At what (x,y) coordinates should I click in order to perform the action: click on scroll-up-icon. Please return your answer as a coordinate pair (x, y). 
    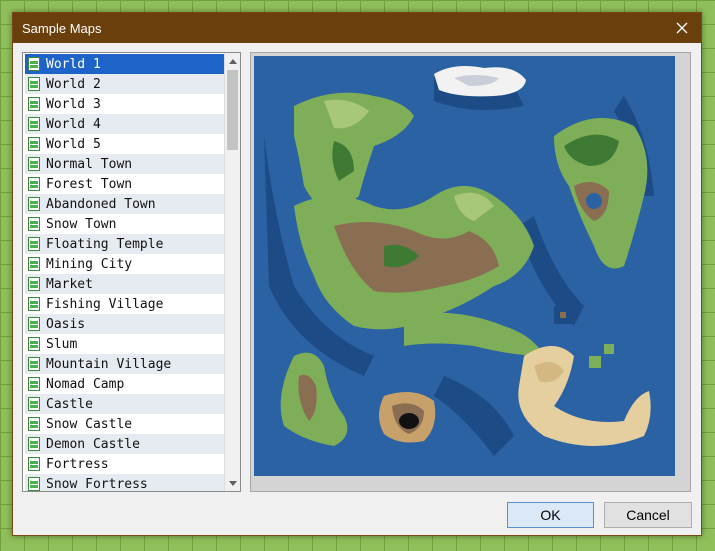
    Looking at the image, I should click on (232, 61).